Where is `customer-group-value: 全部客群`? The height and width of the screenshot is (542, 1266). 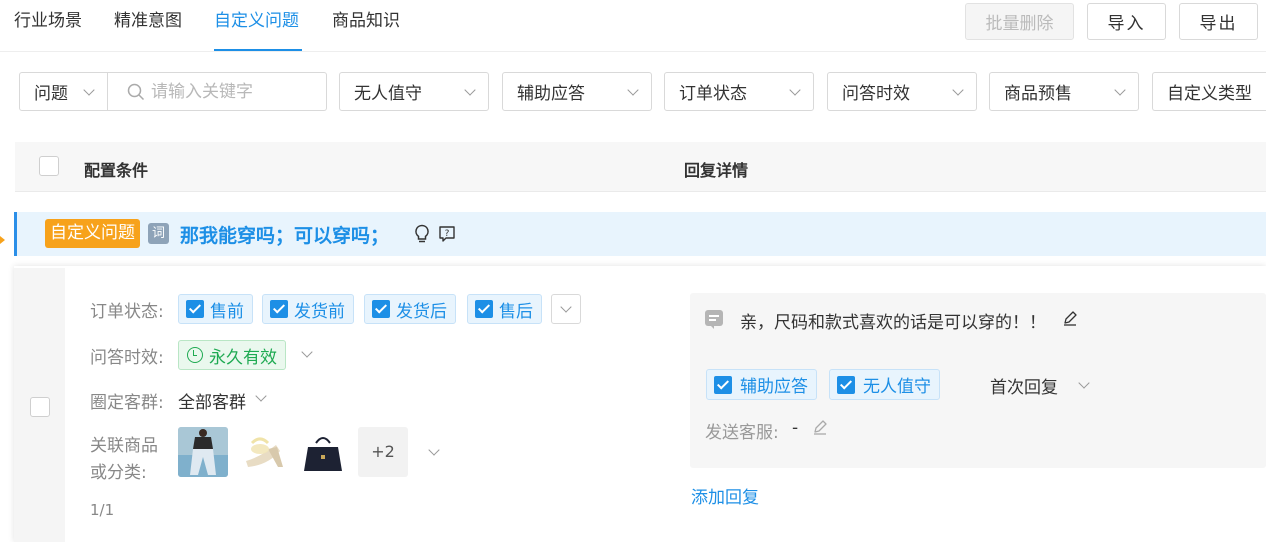 customer-group-value: 全部客群 is located at coordinates (212, 400).